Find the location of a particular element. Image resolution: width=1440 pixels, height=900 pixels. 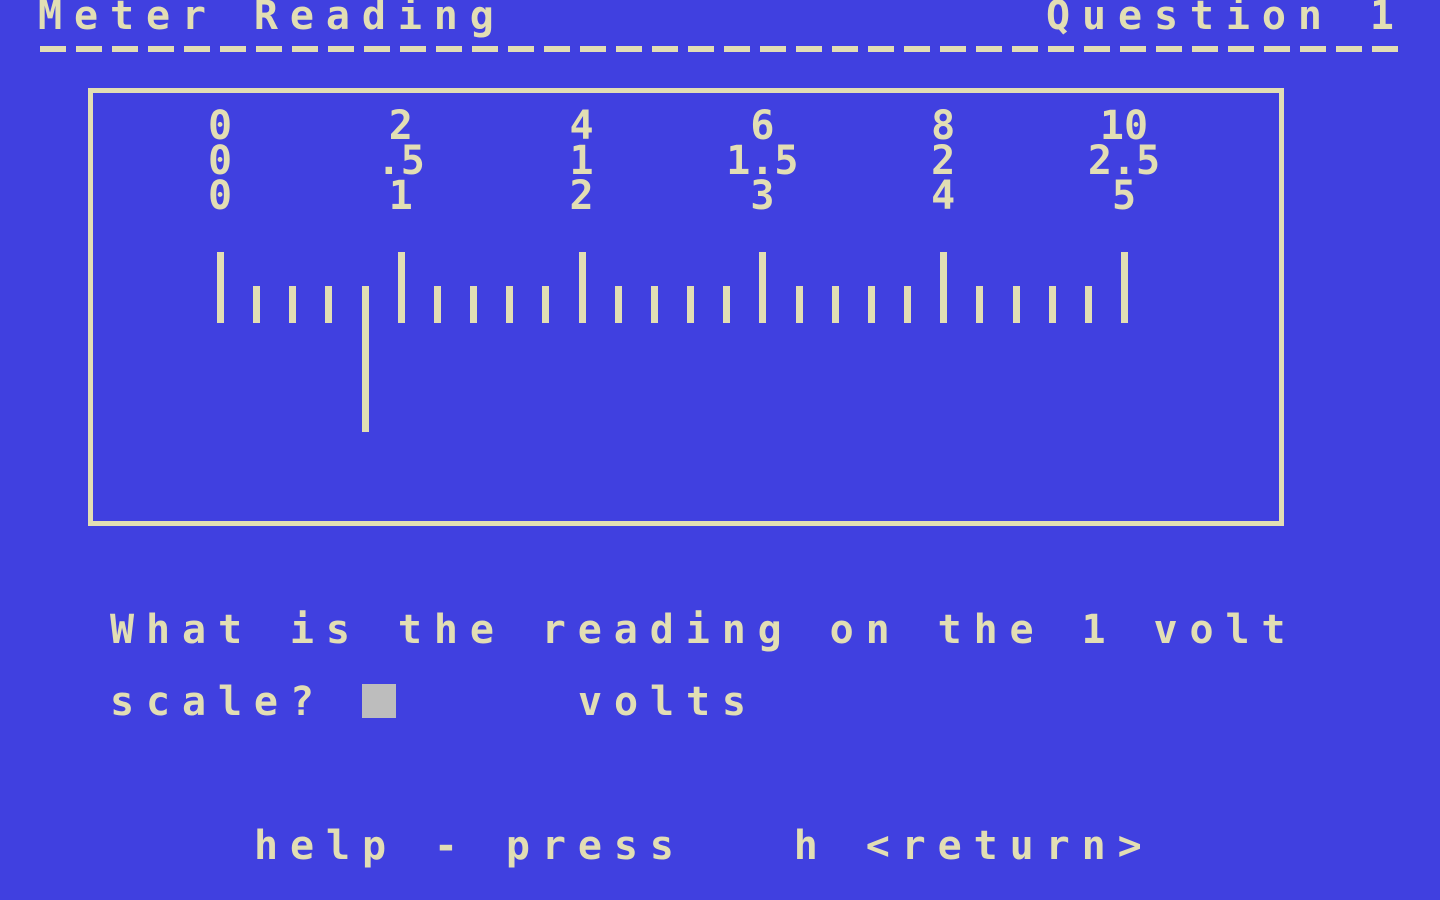

question-prompt-line2: scale? is located at coordinates (218, 702).